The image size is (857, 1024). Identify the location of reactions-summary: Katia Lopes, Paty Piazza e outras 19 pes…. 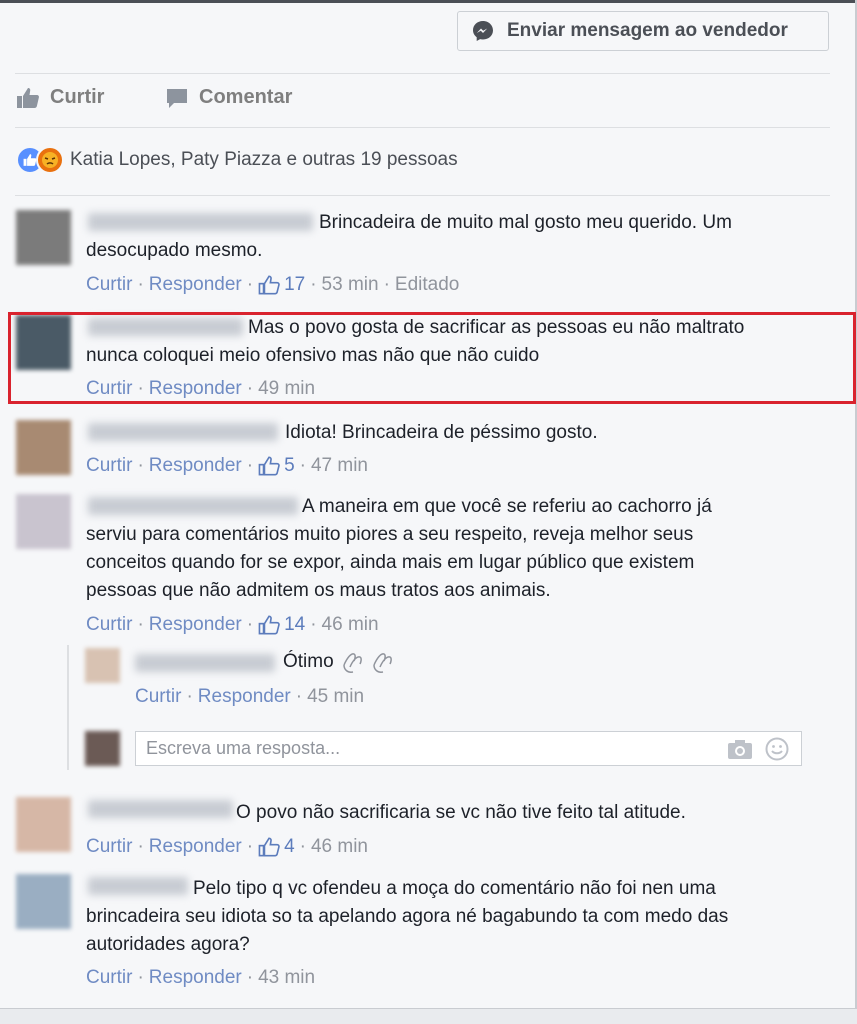
(237, 160).